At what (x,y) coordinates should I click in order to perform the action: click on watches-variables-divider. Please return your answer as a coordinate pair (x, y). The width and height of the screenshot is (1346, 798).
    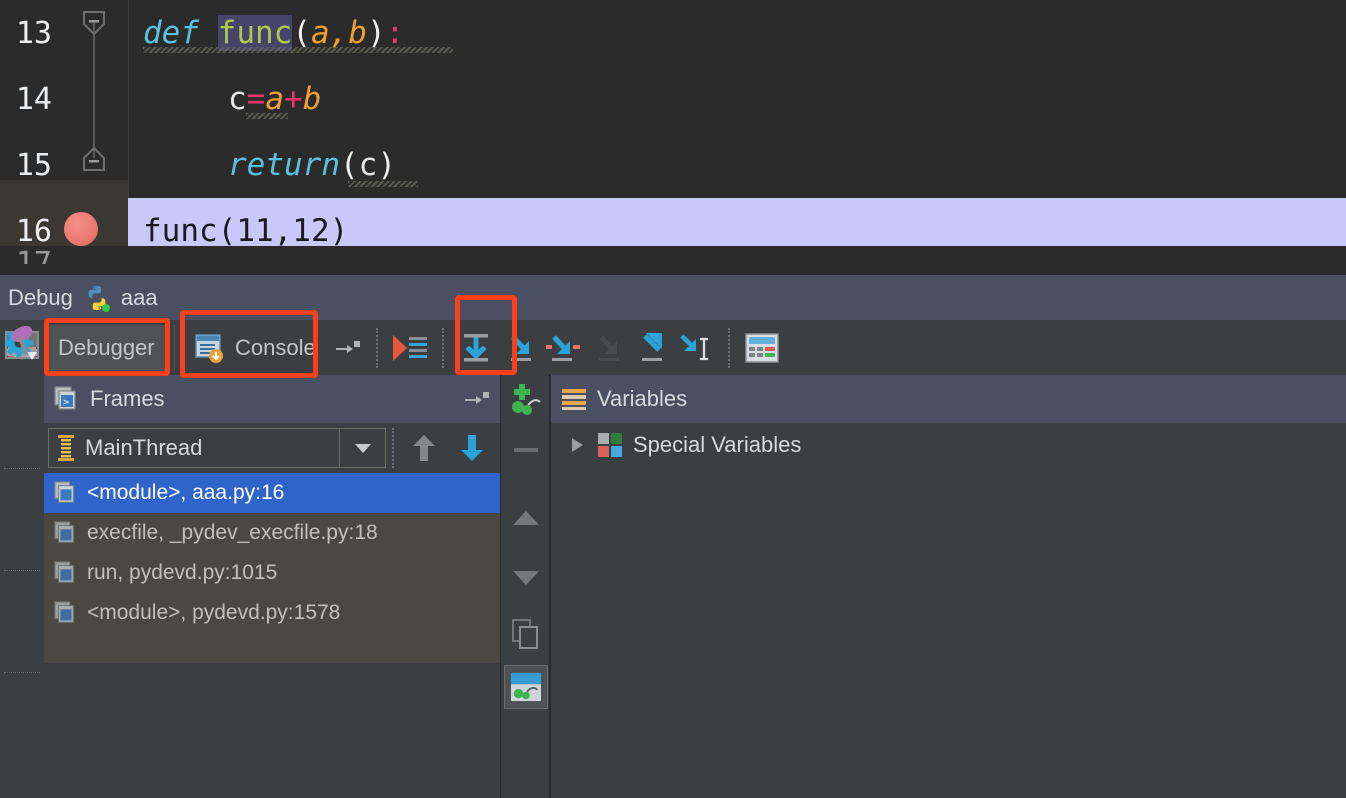
    Looking at the image, I should click on (550, 586).